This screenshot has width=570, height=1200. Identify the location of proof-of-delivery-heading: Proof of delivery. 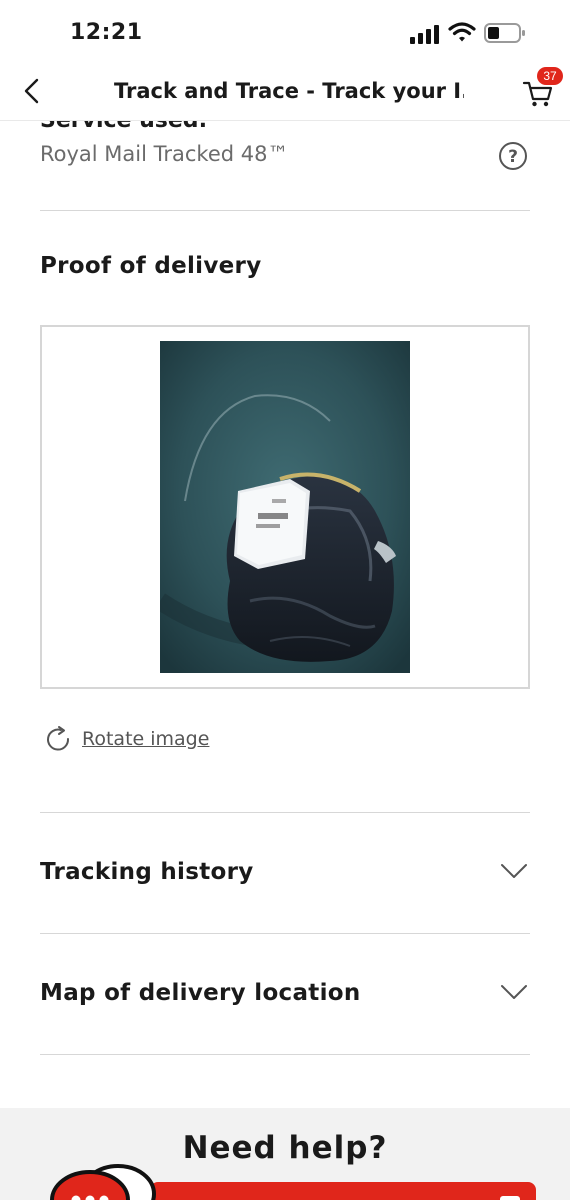
(151, 266).